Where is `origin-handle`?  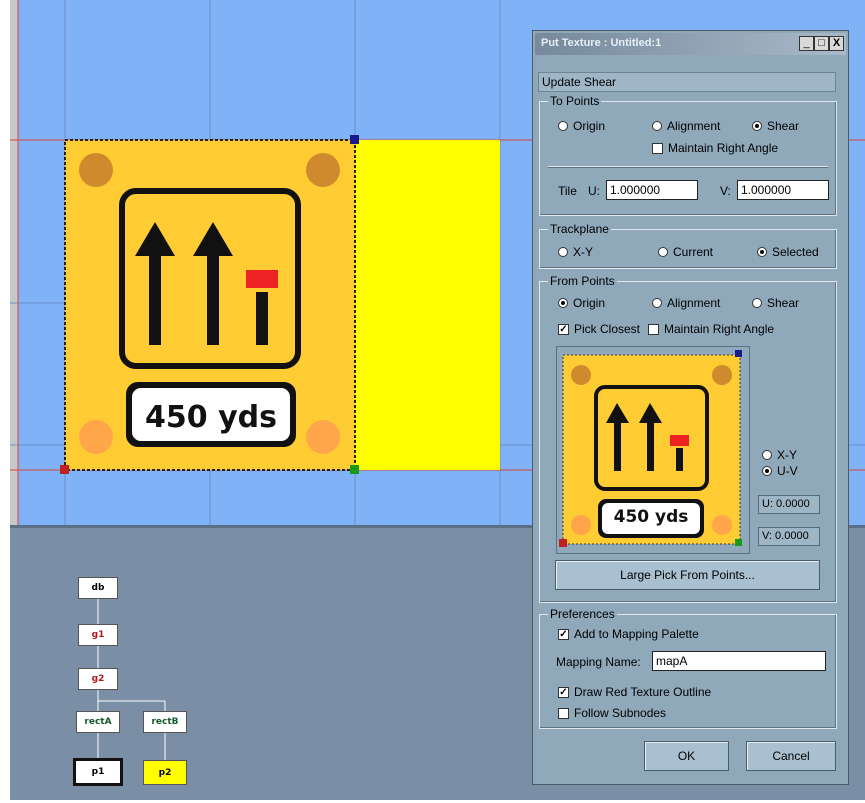 origin-handle is located at coordinates (64, 469).